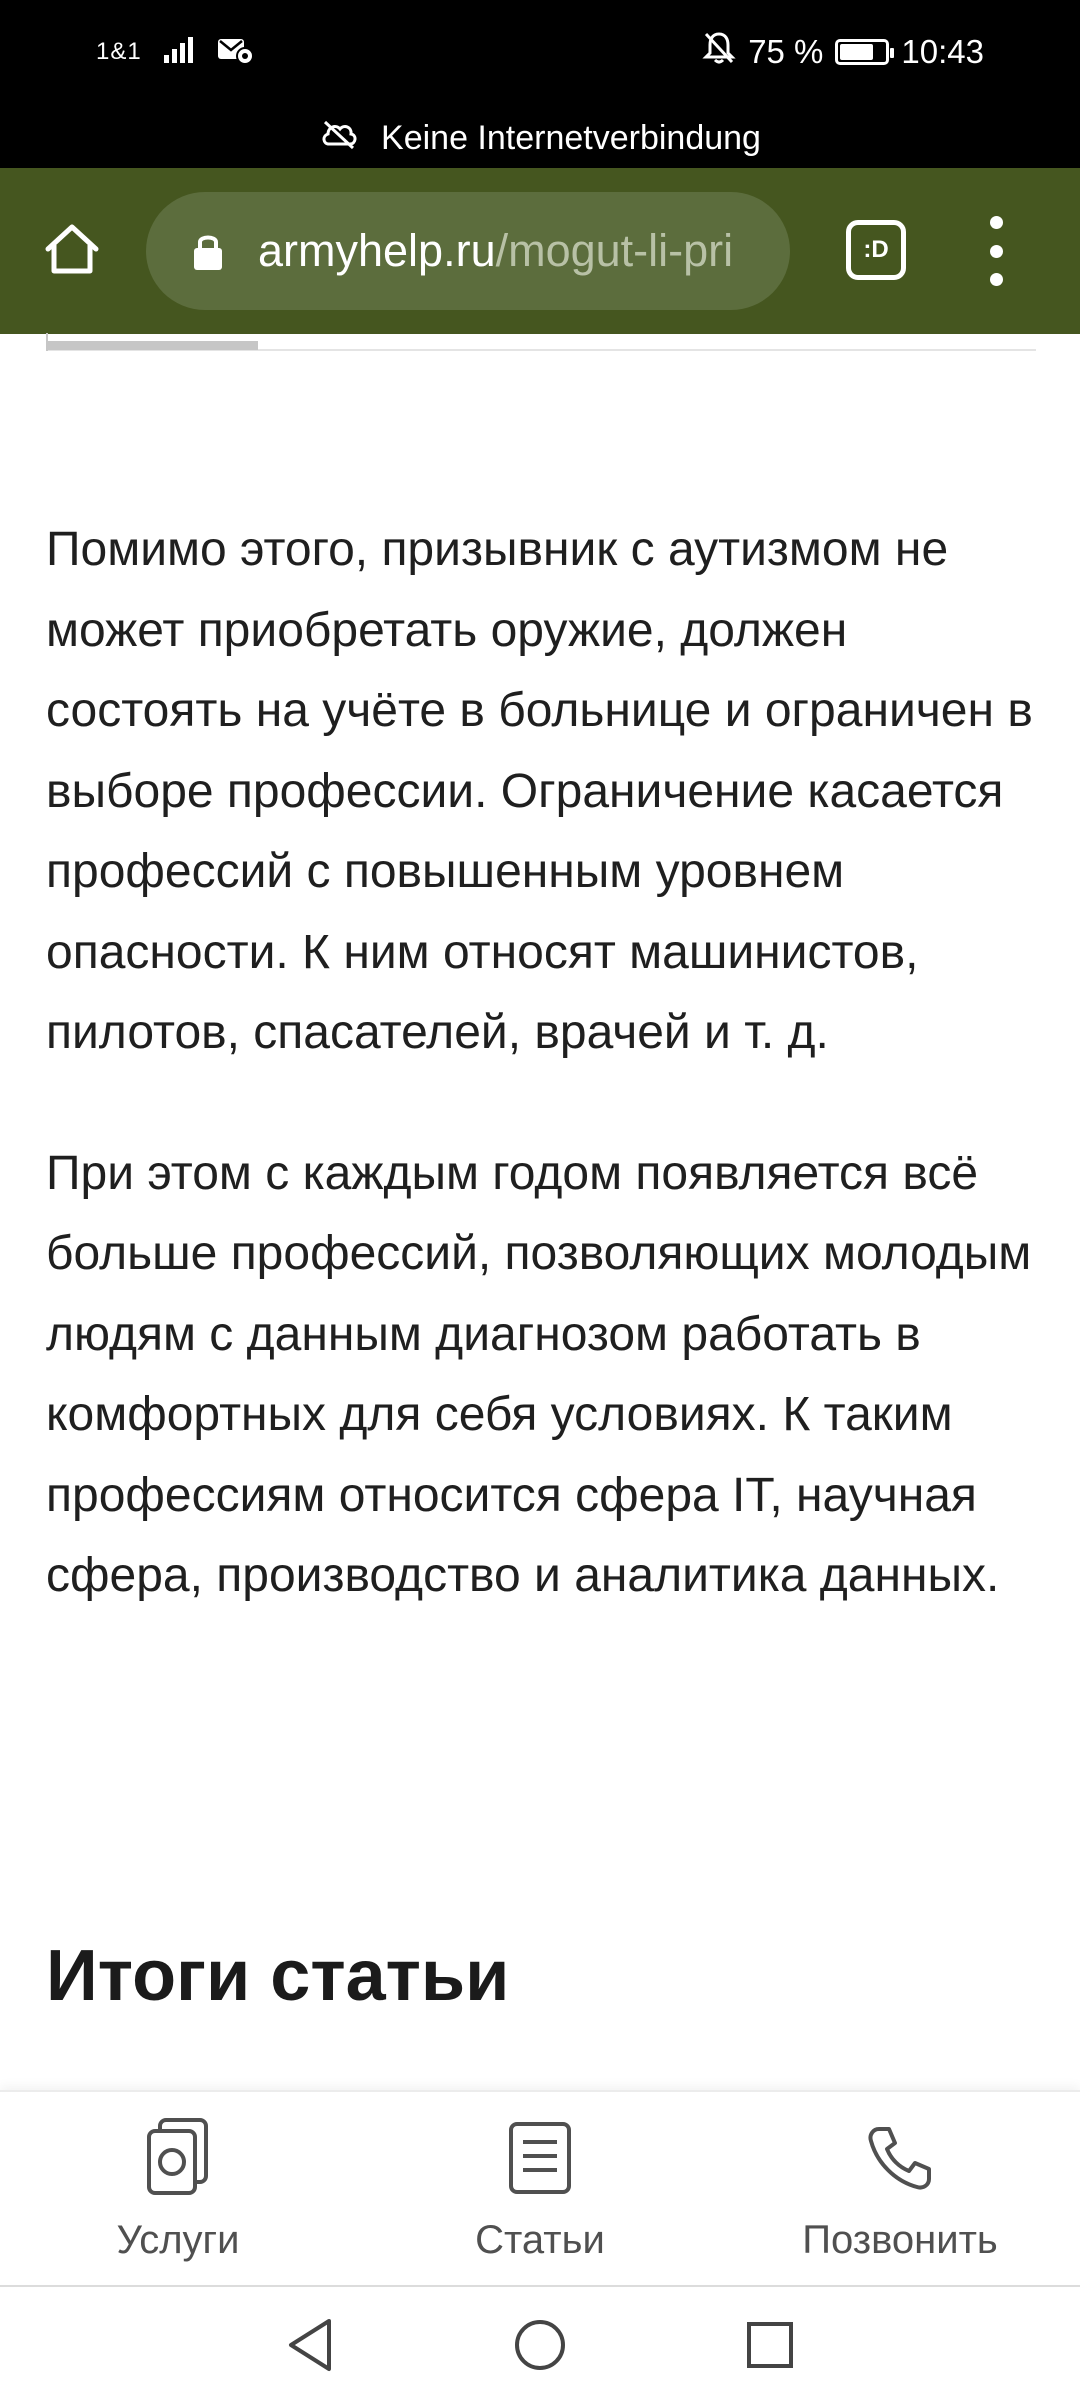 This screenshot has width=1080, height=2402. I want to click on recents-icon, so click(770, 2345).